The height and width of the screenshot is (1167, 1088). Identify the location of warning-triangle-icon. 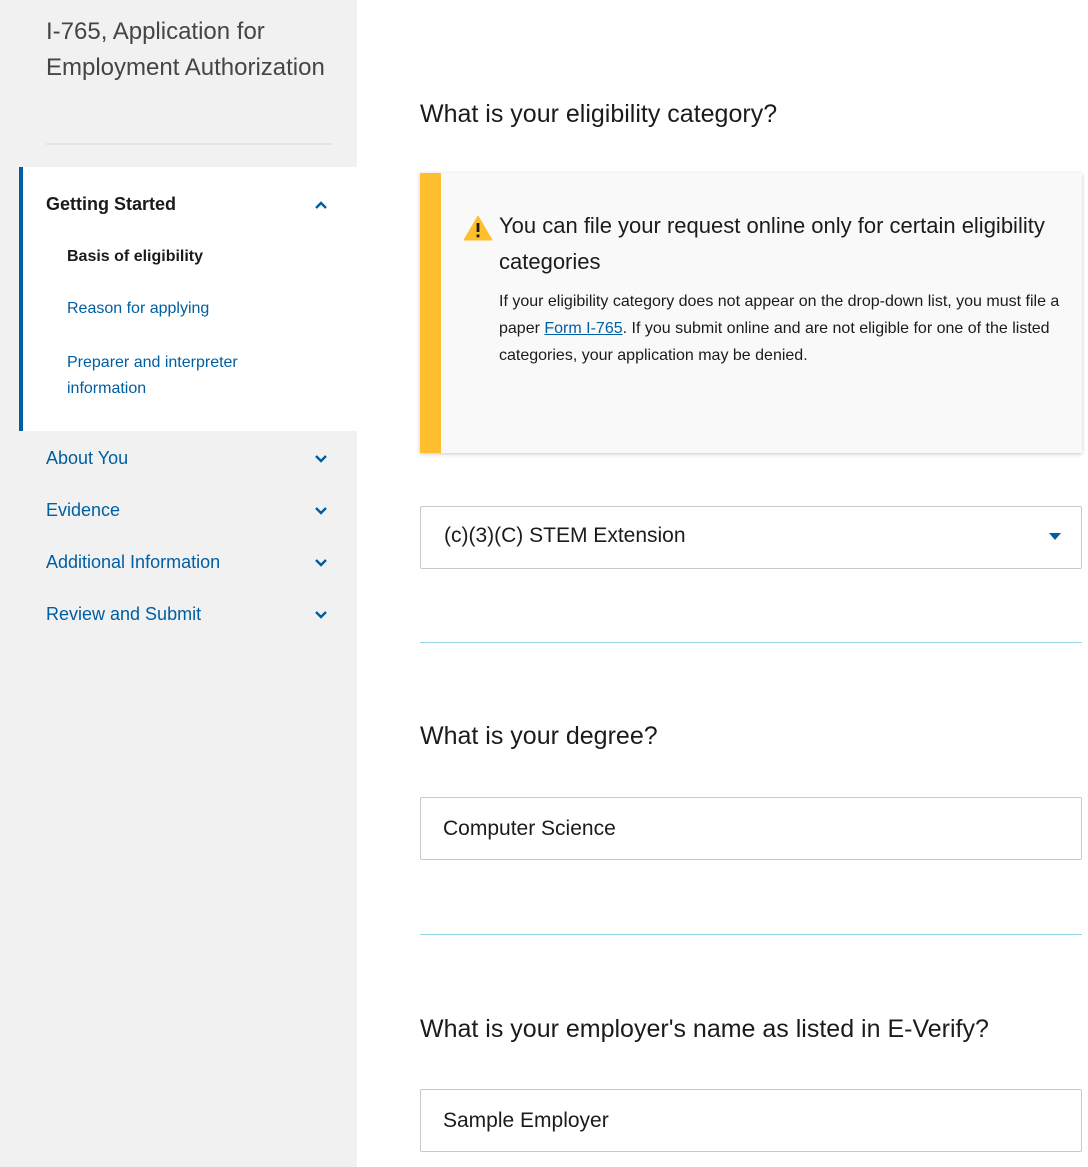
(478, 228).